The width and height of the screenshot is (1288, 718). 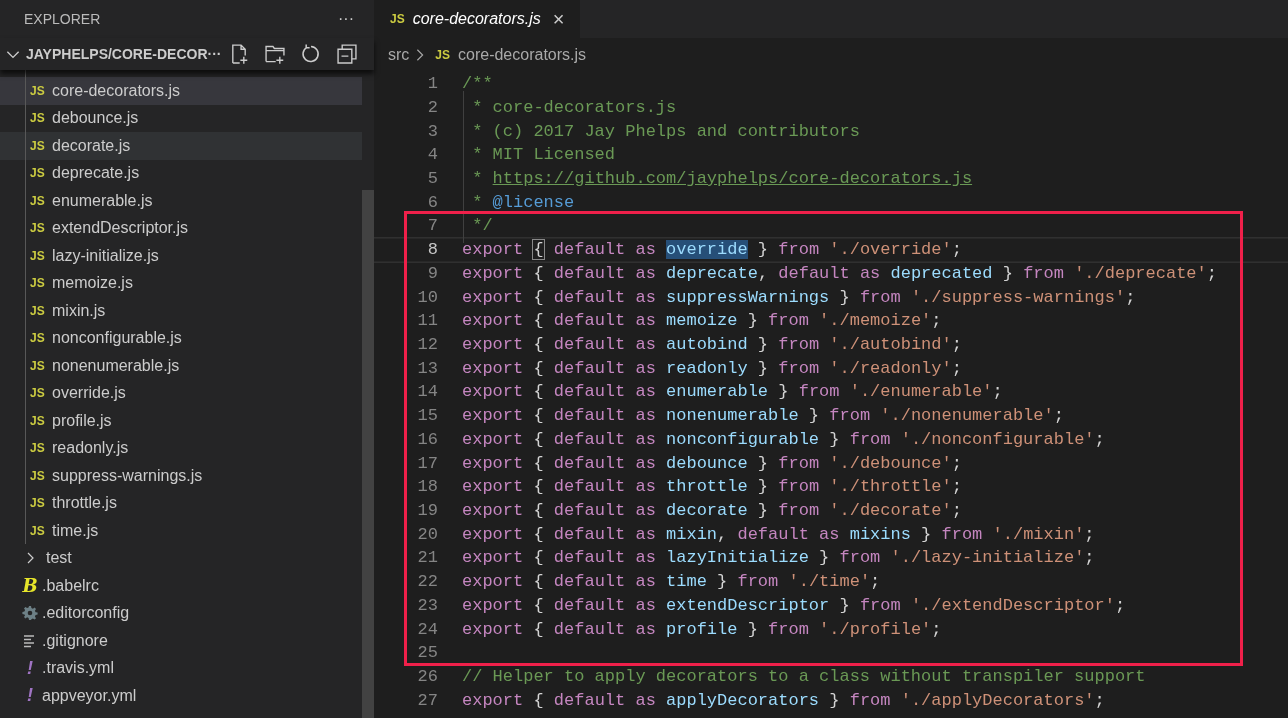 I want to click on code-comment: * MIT Licensed, so click(x=543, y=155).